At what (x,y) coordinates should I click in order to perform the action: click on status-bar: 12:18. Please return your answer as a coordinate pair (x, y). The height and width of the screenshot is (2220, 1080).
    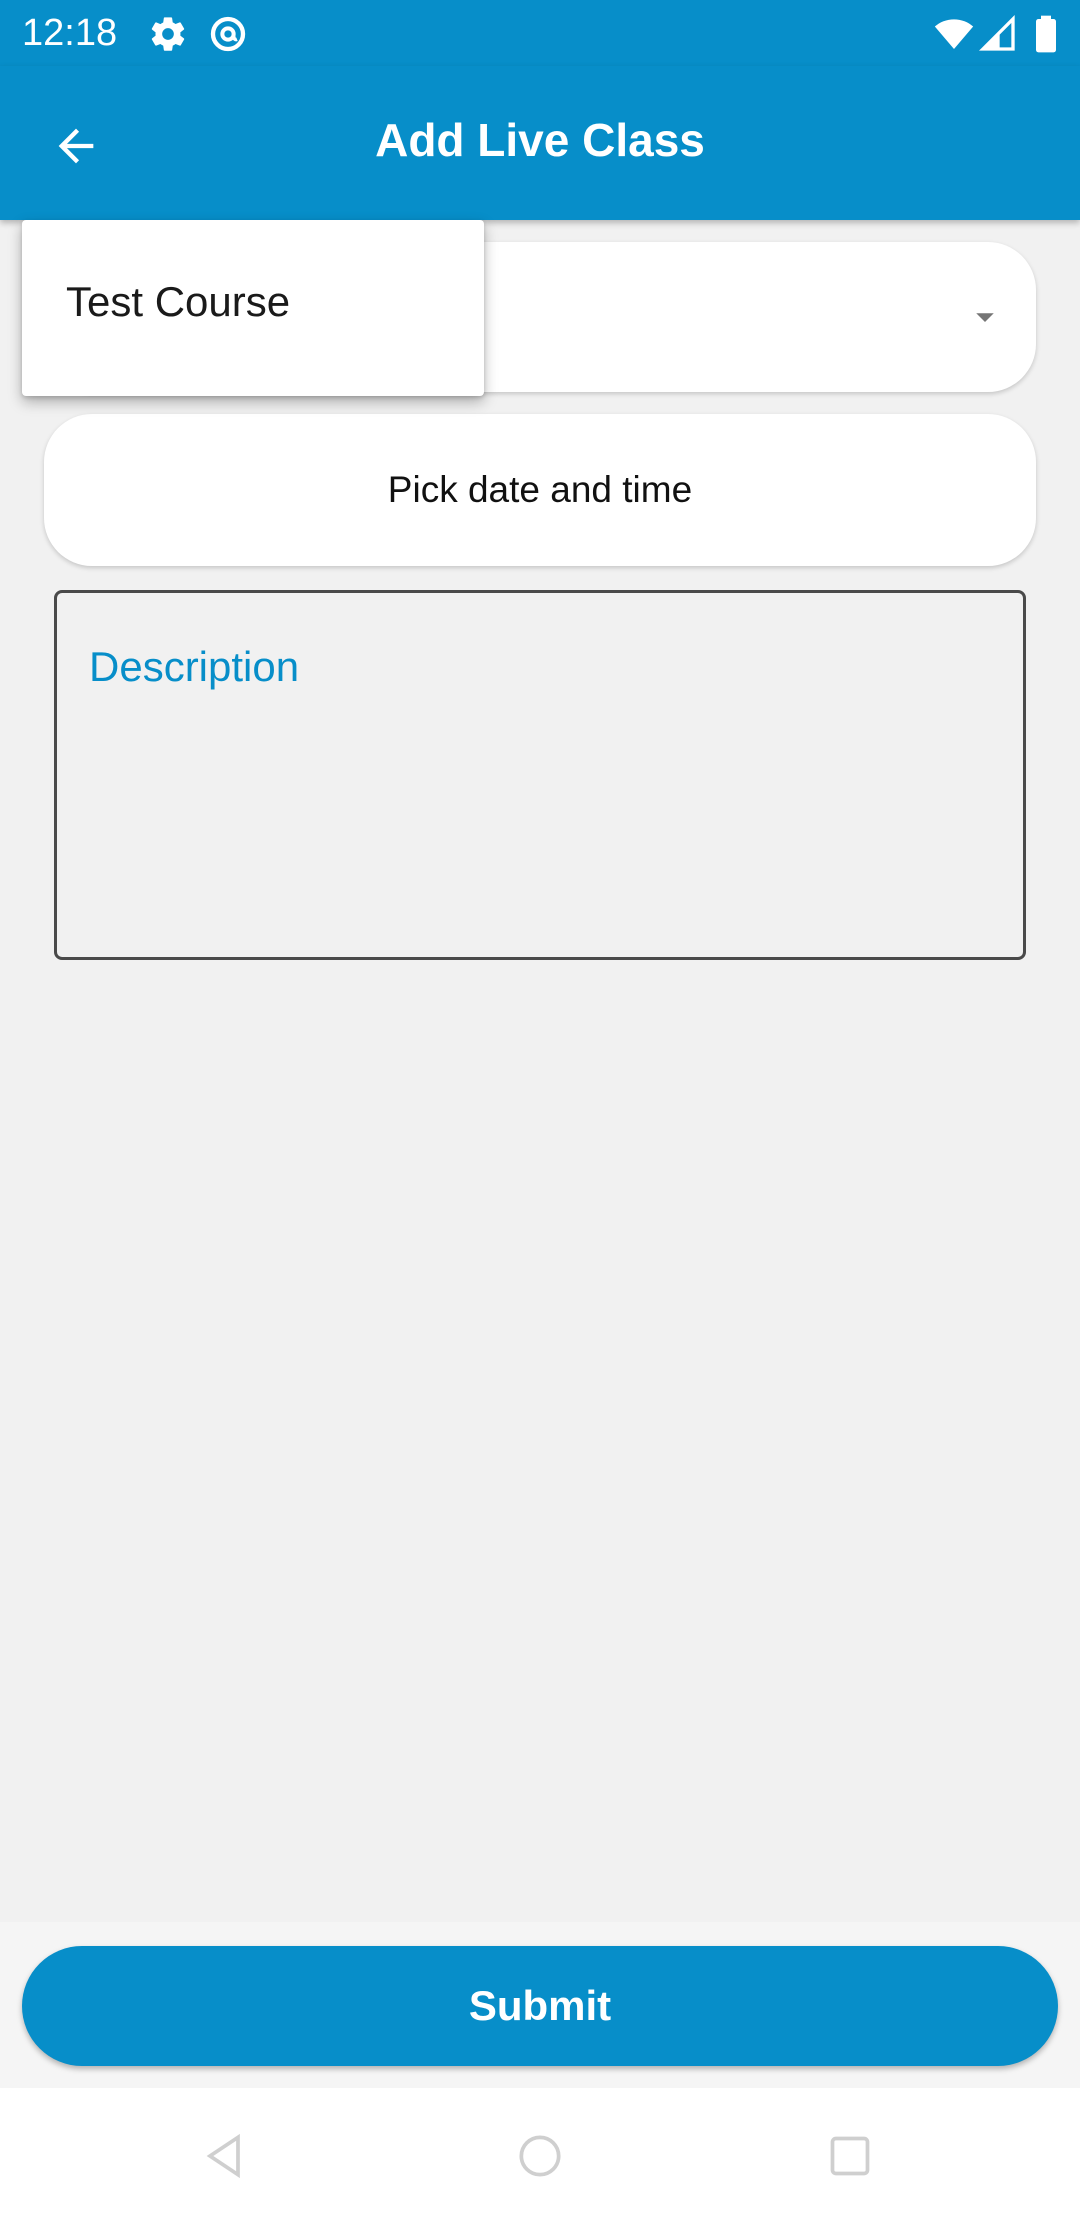
    Looking at the image, I should click on (540, 33).